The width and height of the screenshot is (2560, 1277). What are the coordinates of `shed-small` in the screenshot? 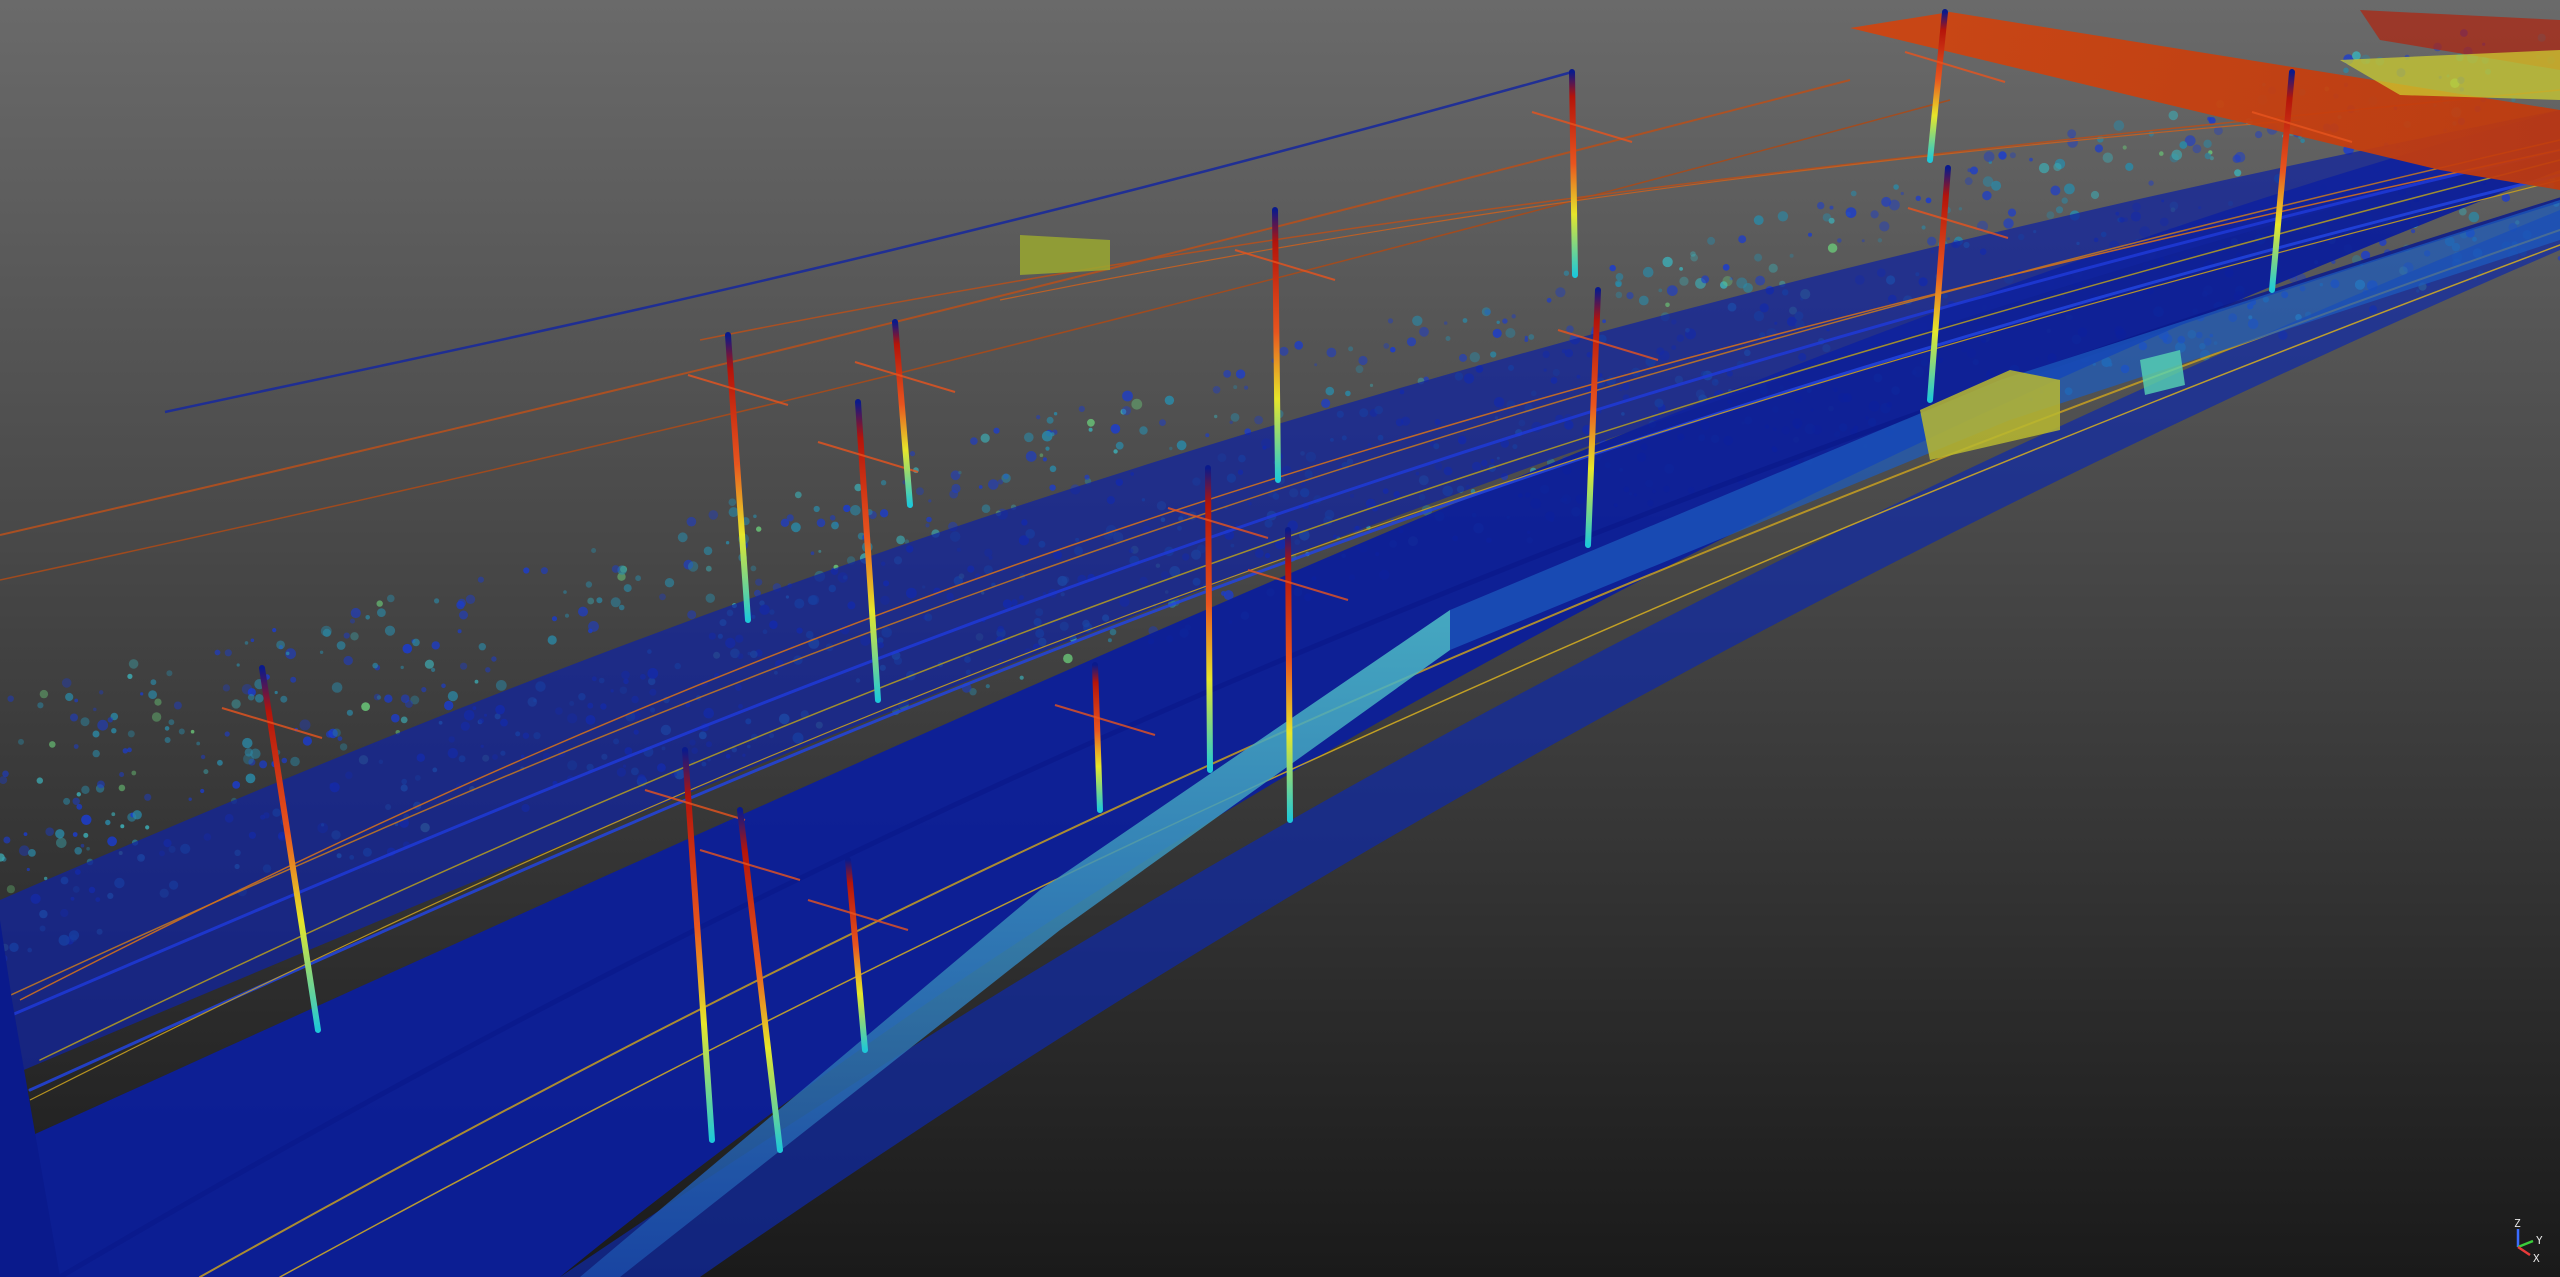 It's located at (1065, 255).